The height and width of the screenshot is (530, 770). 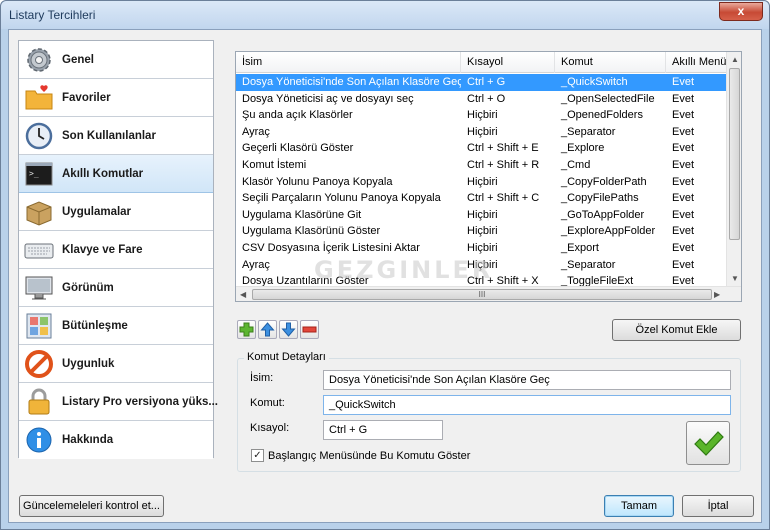 What do you see at coordinates (39, 401) in the screenshot?
I see `lock-icon` at bounding box center [39, 401].